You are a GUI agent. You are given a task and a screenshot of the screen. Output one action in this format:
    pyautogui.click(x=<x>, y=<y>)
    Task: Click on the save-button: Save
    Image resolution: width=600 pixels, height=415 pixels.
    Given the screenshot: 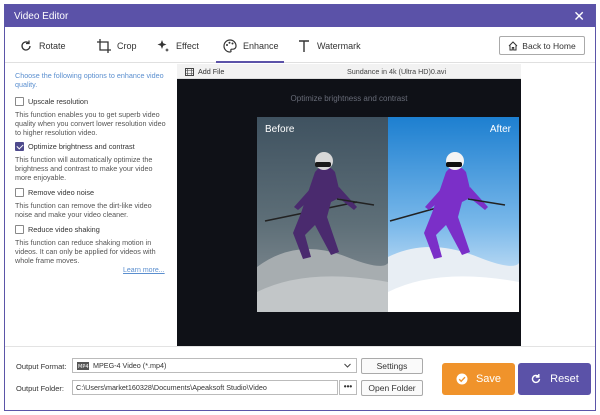 What is the action you would take?
    pyautogui.click(x=478, y=379)
    